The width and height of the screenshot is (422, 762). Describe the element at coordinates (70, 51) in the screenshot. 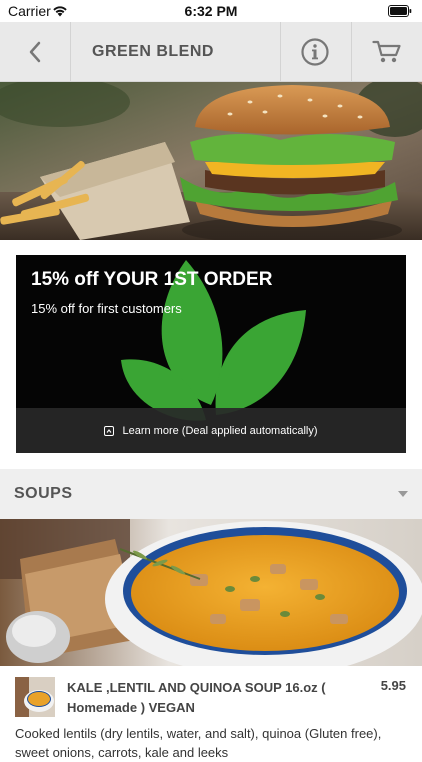

I see `nav-divider` at that location.